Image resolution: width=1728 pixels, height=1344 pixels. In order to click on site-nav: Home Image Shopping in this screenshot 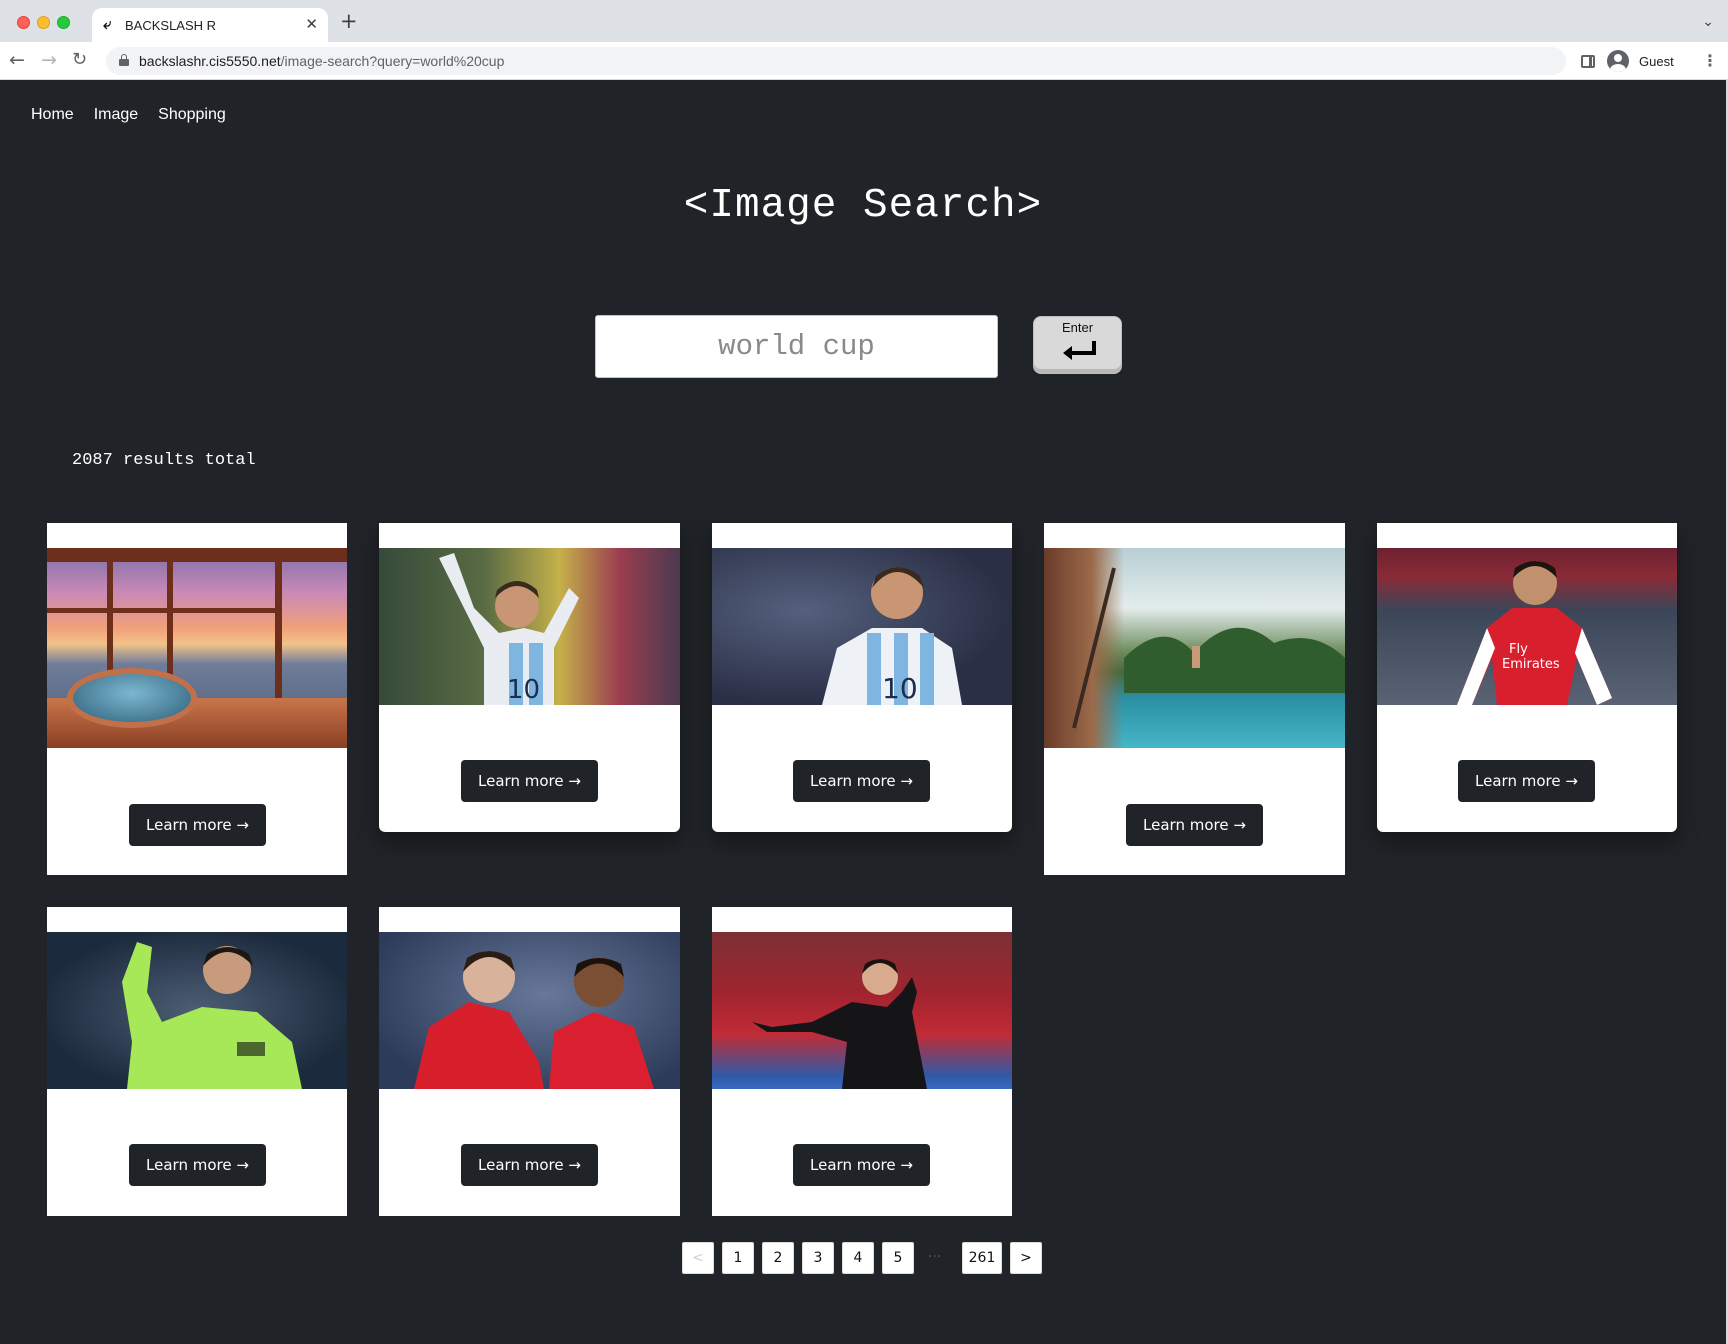, I will do `click(128, 115)`.